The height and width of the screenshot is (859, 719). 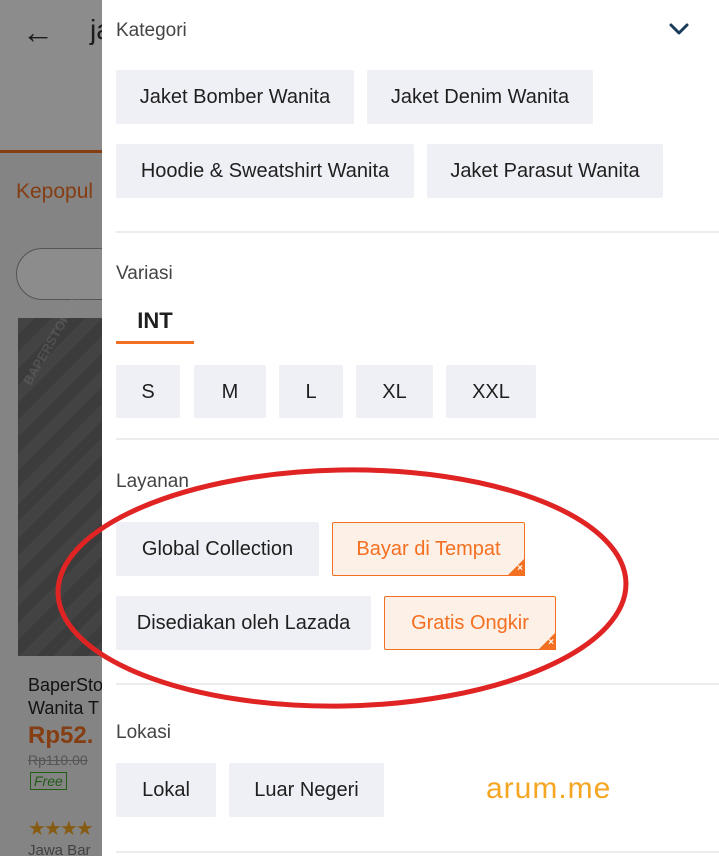 I want to click on section-title-kategori: Kategori, so click(x=151, y=30).